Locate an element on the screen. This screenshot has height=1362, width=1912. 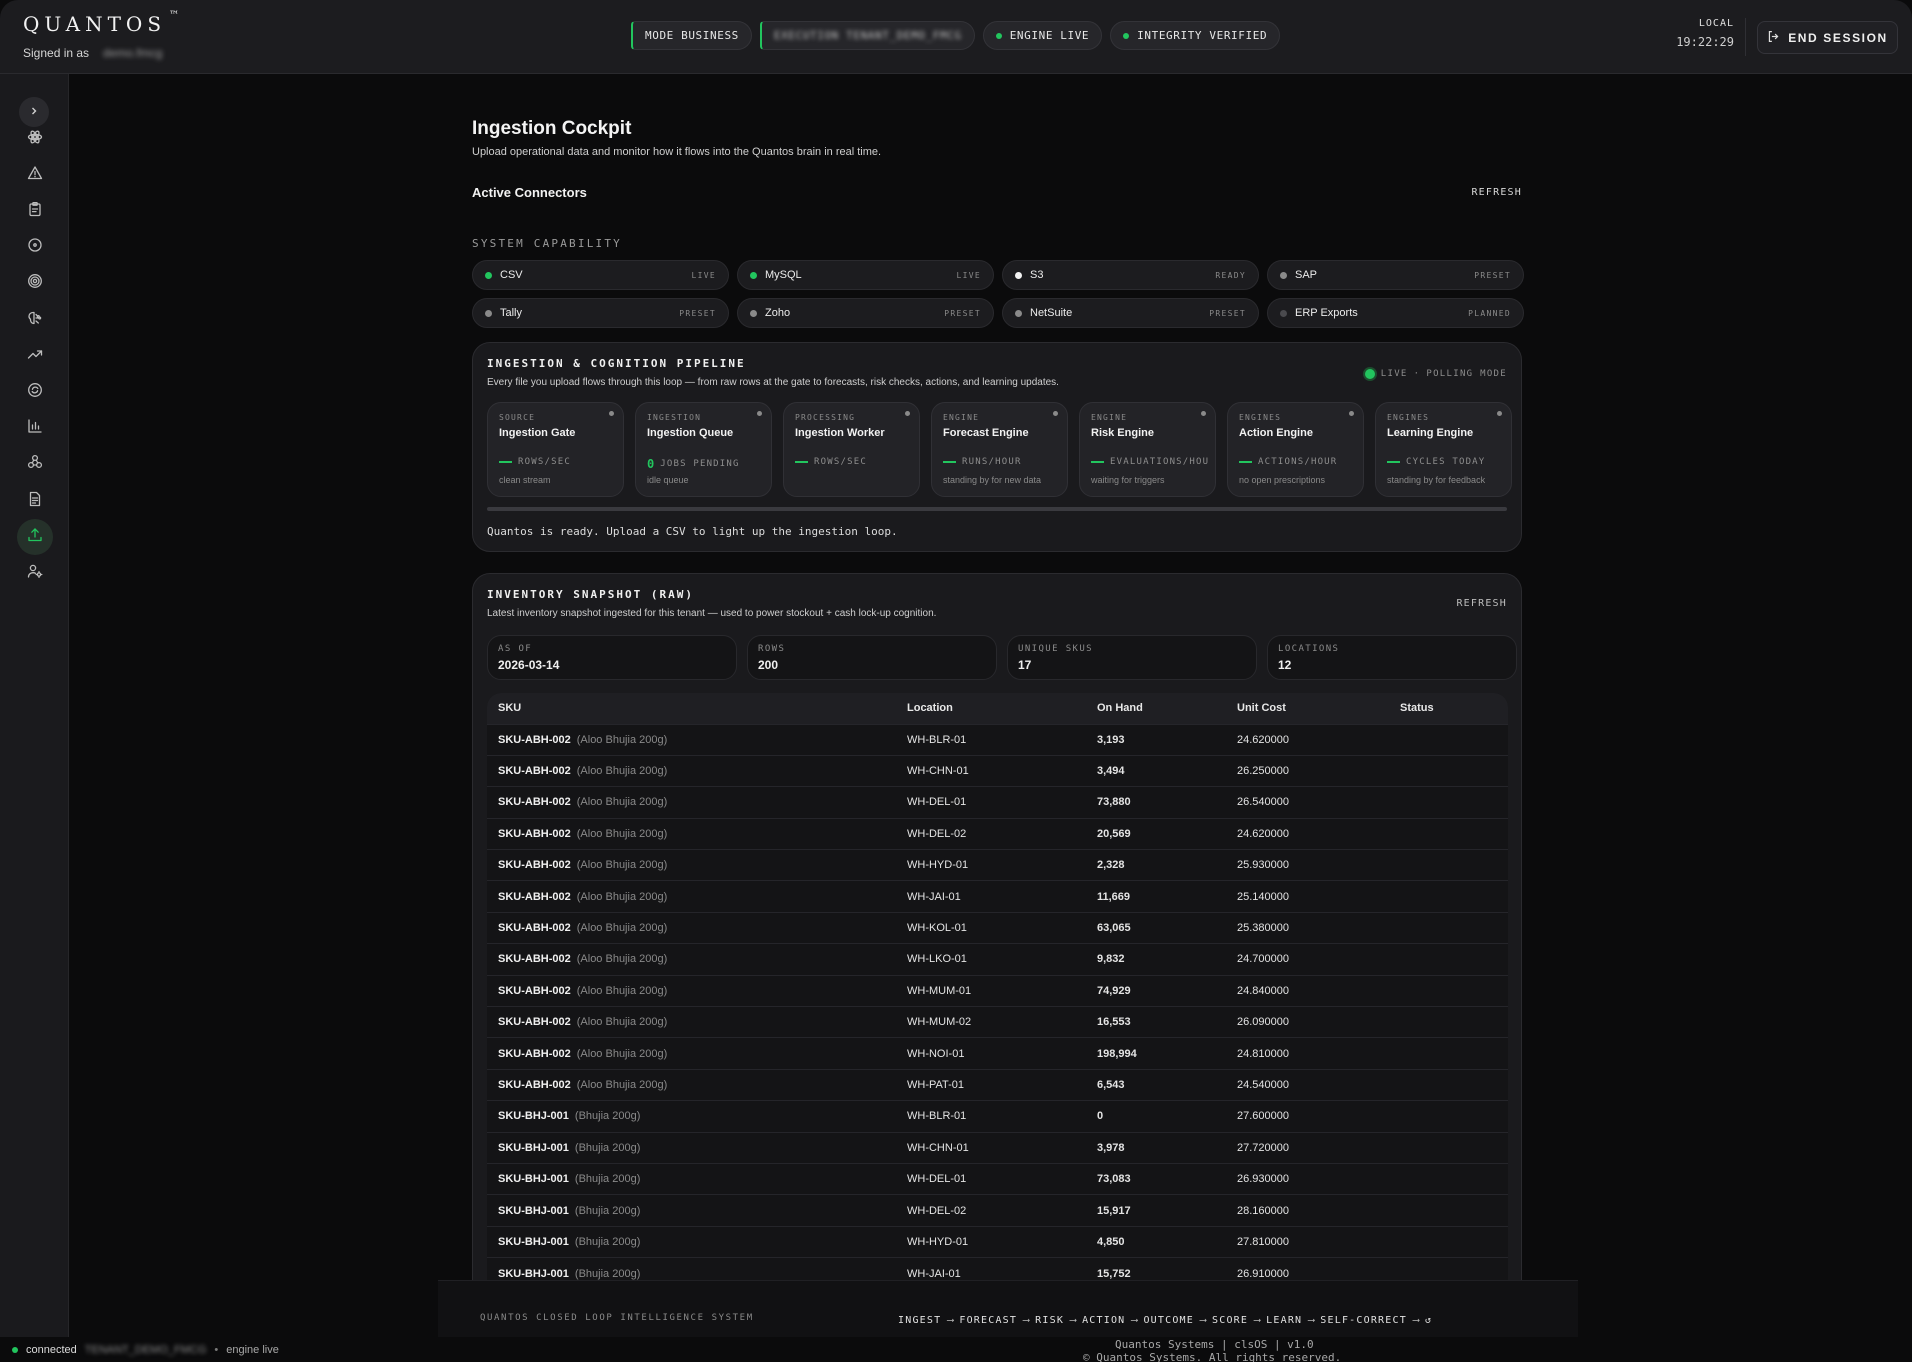
pipeline-stage-ingestion-worker: PROCESSING Ingestion Worker ROWS/SEC is located at coordinates (851, 449).